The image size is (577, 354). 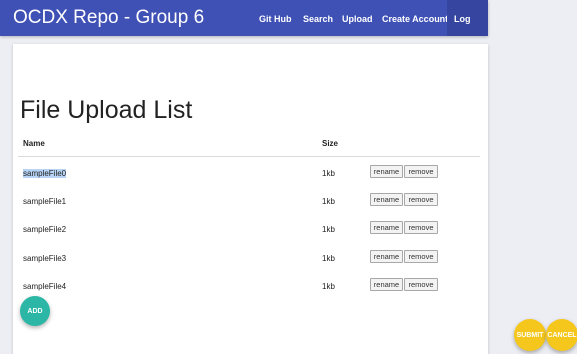 What do you see at coordinates (44, 201) in the screenshot?
I see `file-name: sampleFile1` at bounding box center [44, 201].